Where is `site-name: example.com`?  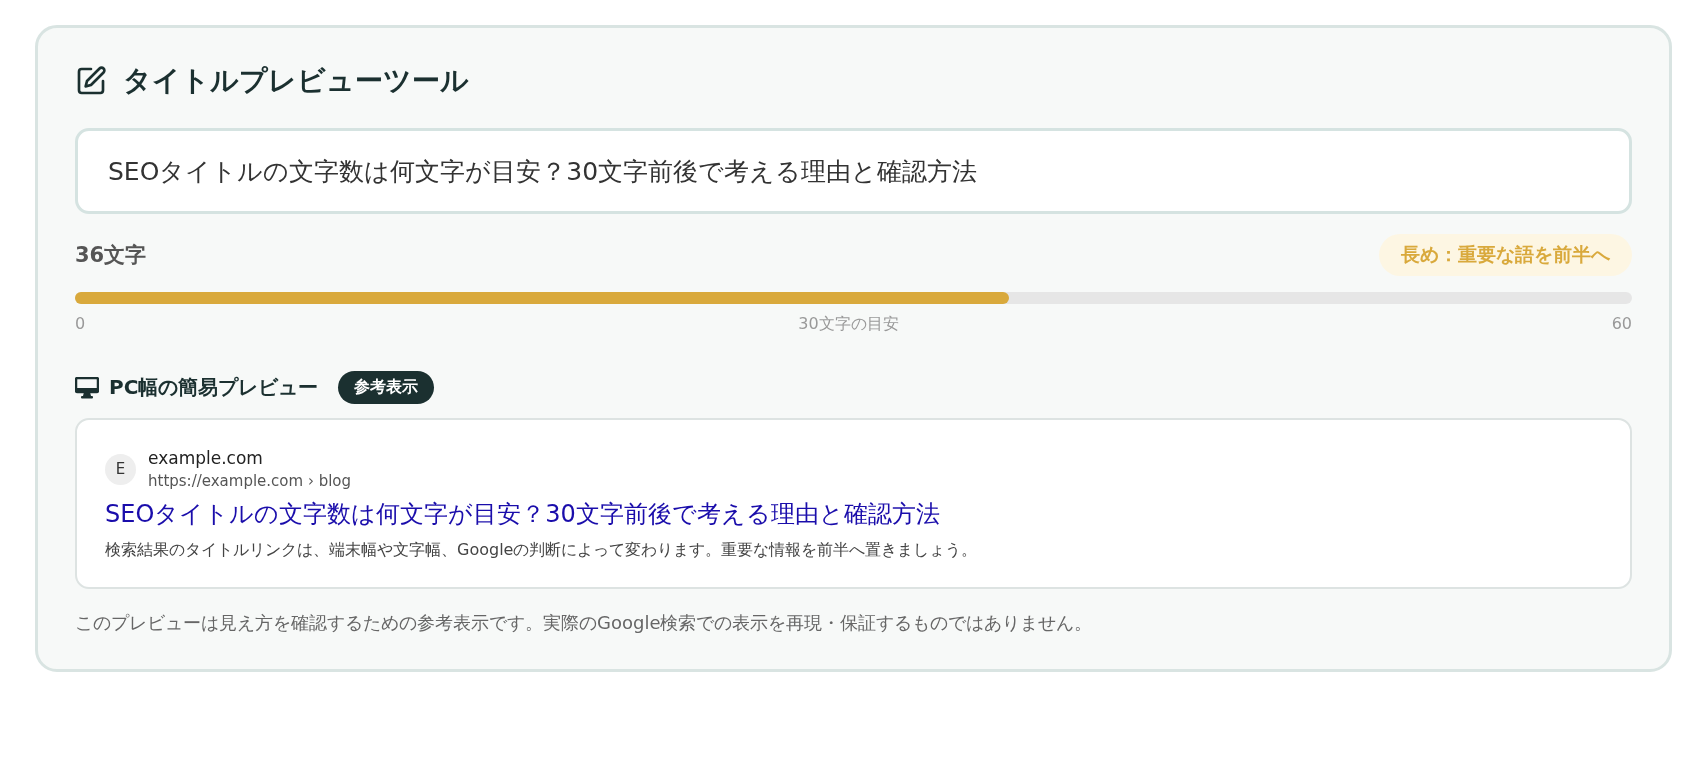
site-name: example.com is located at coordinates (206, 458).